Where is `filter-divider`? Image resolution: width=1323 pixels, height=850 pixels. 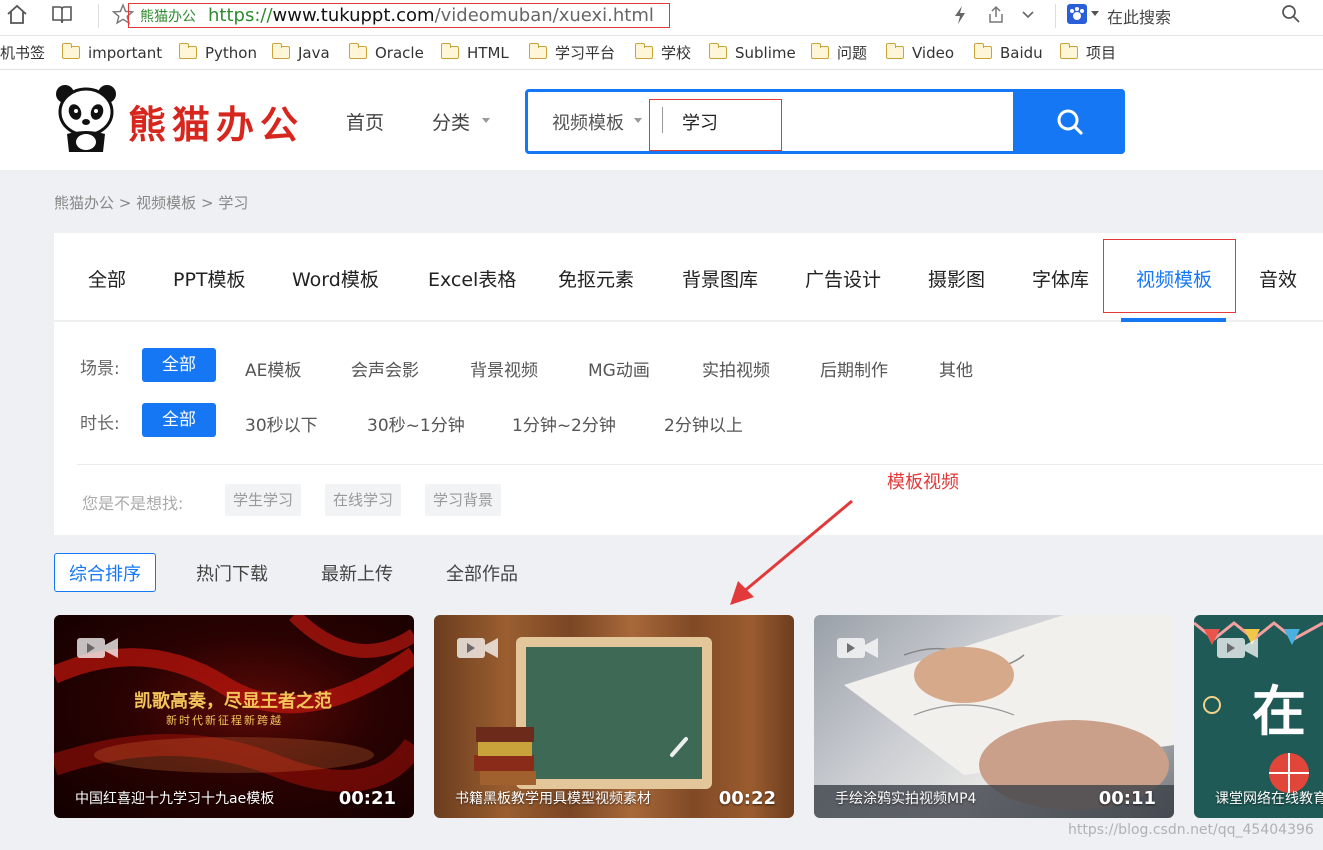
filter-divider is located at coordinates (700, 464).